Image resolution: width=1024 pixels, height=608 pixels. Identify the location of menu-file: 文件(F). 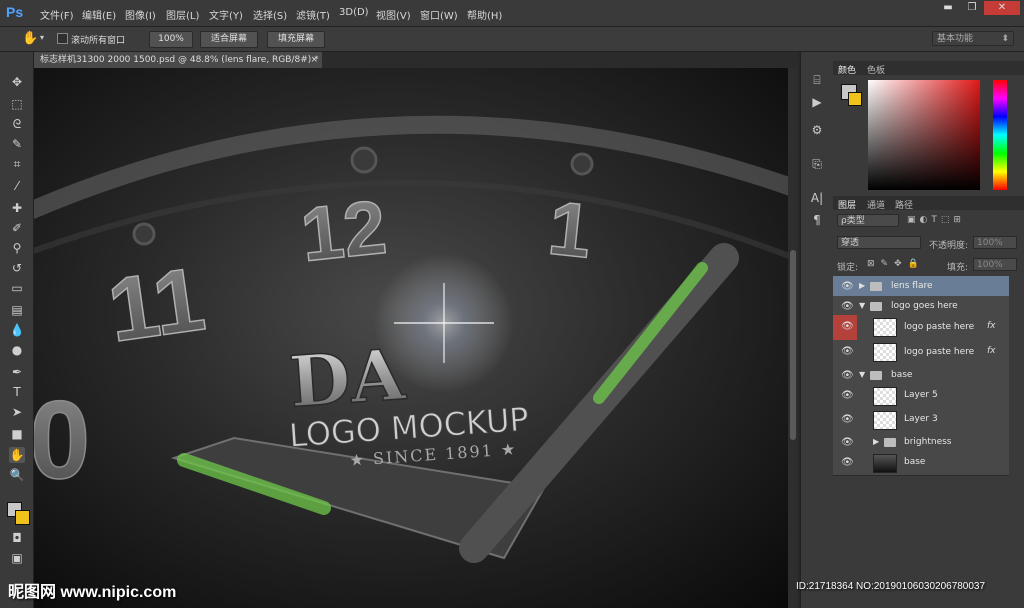
(57, 14).